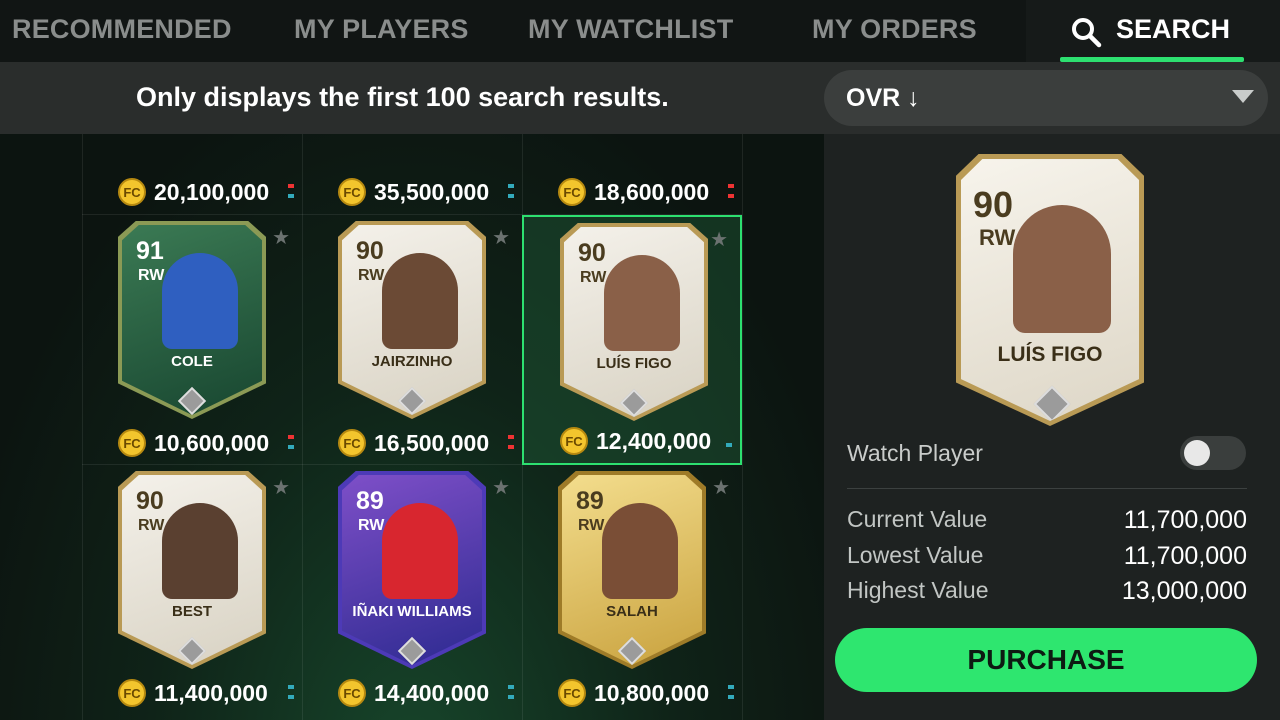 This screenshot has height=720, width=1280. What do you see at coordinates (1087, 33) in the screenshot?
I see `search-icon` at bounding box center [1087, 33].